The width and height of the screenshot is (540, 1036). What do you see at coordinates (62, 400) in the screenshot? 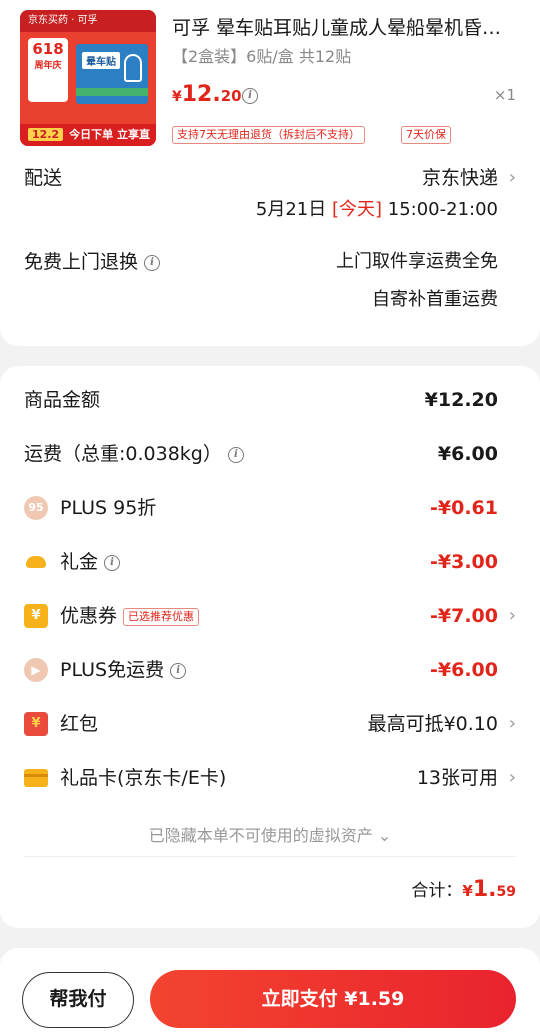
I see `goods-amount-label: 商品金额` at bounding box center [62, 400].